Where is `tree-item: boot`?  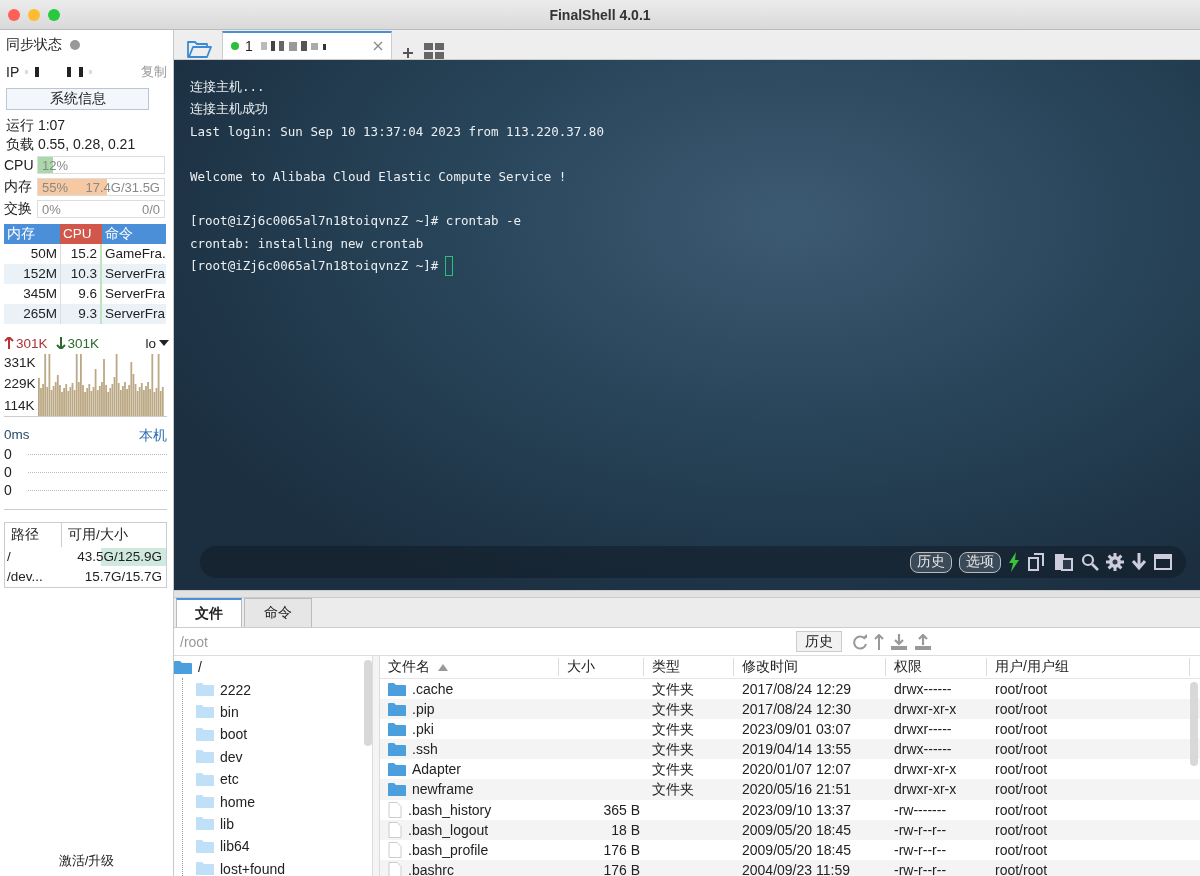 tree-item: boot is located at coordinates (234, 734).